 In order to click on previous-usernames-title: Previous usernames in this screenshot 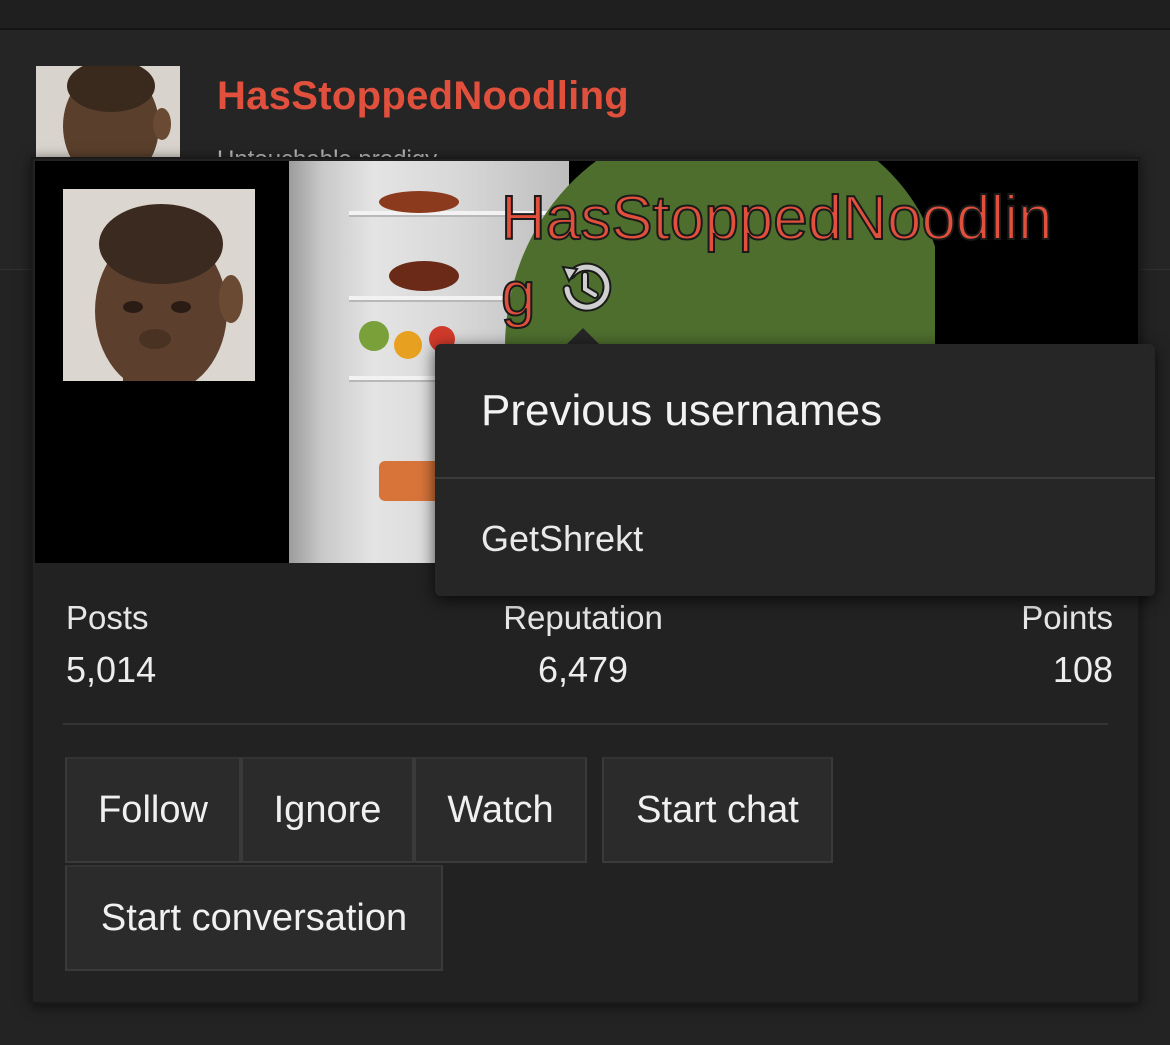, I will do `click(795, 411)`.